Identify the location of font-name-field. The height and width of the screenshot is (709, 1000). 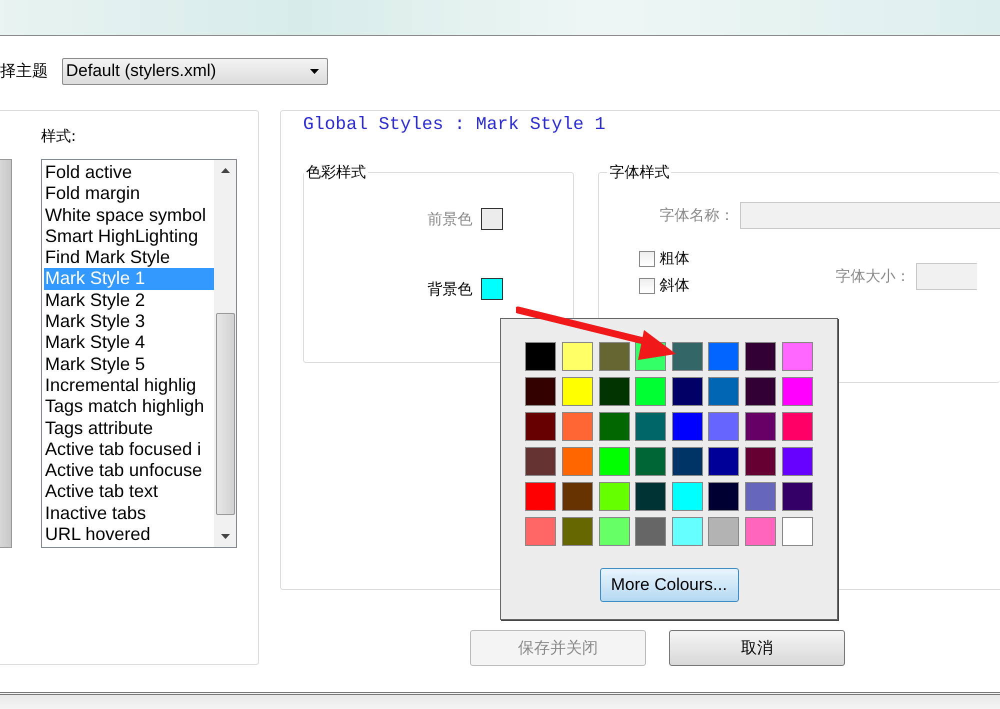
(870, 215).